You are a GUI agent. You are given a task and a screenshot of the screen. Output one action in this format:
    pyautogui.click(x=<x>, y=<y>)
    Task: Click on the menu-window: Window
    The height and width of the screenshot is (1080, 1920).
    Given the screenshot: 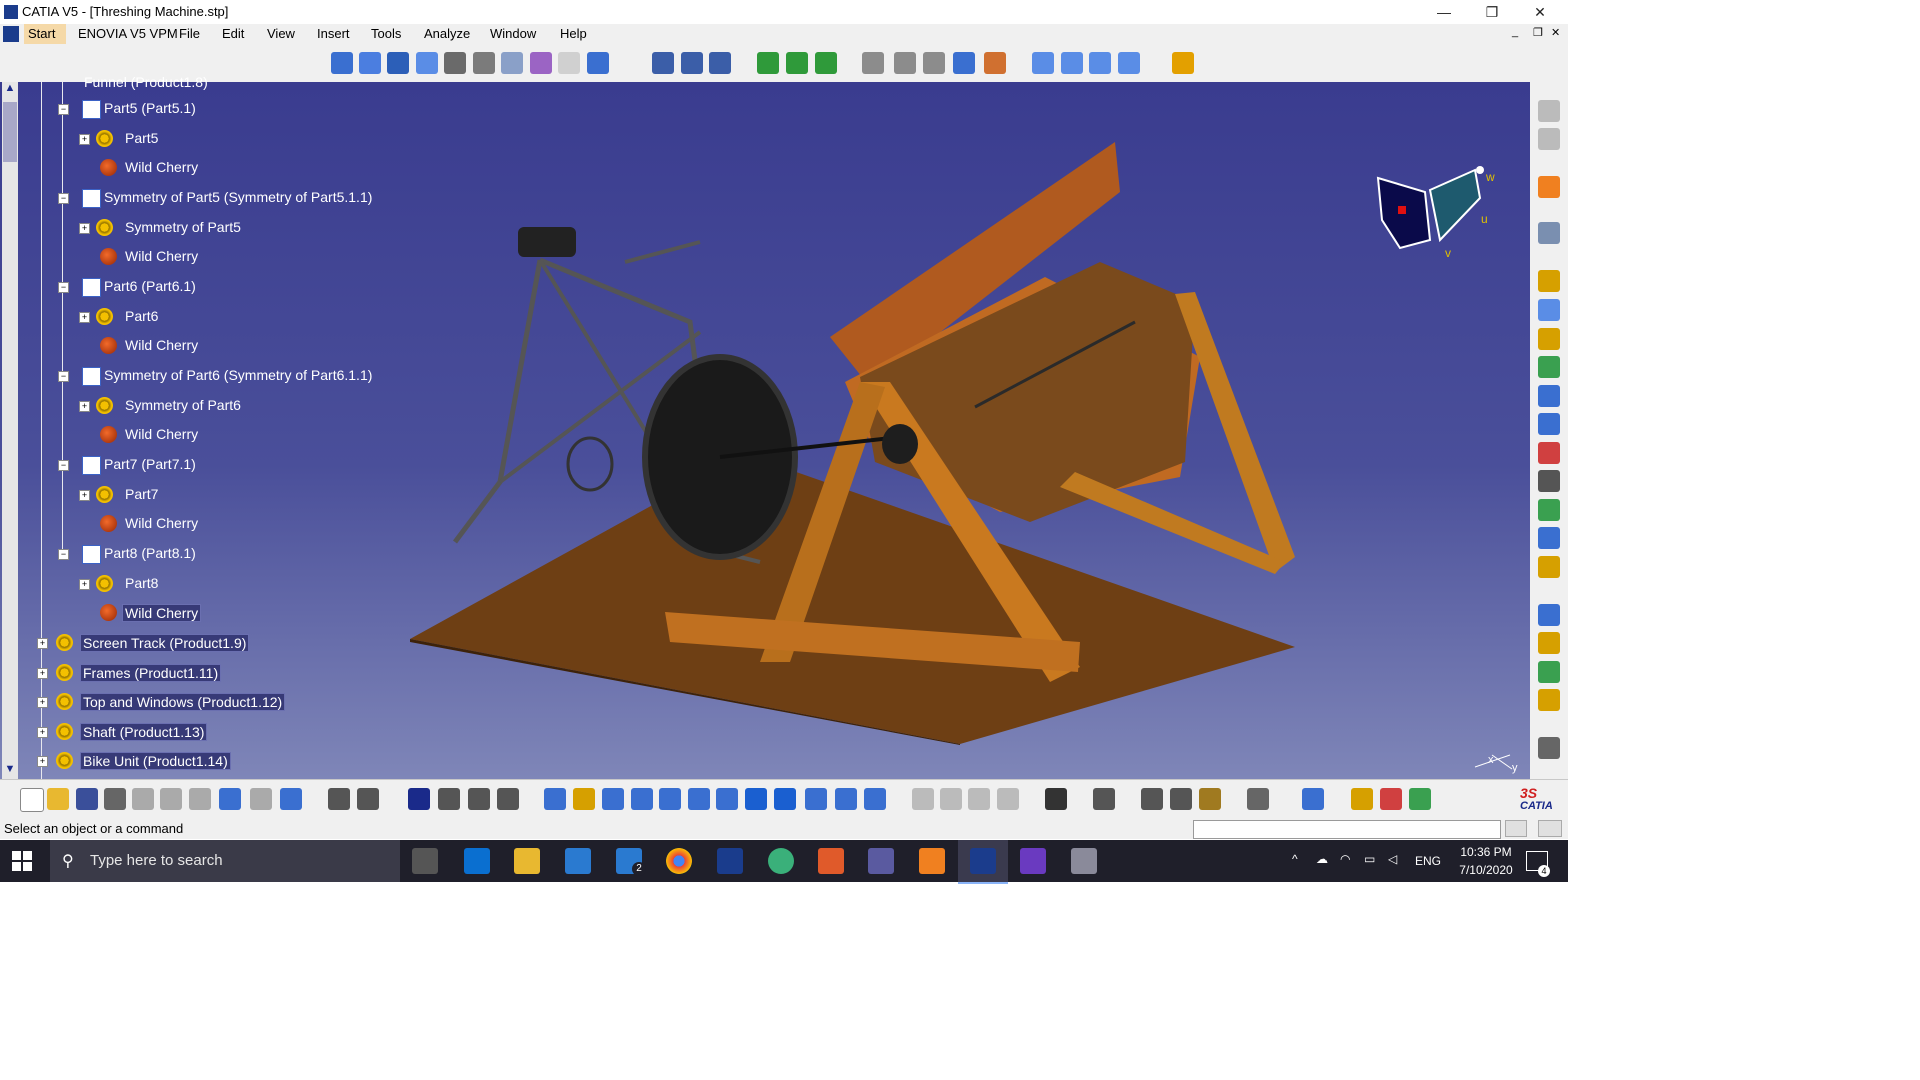 What is the action you would take?
    pyautogui.click(x=513, y=33)
    